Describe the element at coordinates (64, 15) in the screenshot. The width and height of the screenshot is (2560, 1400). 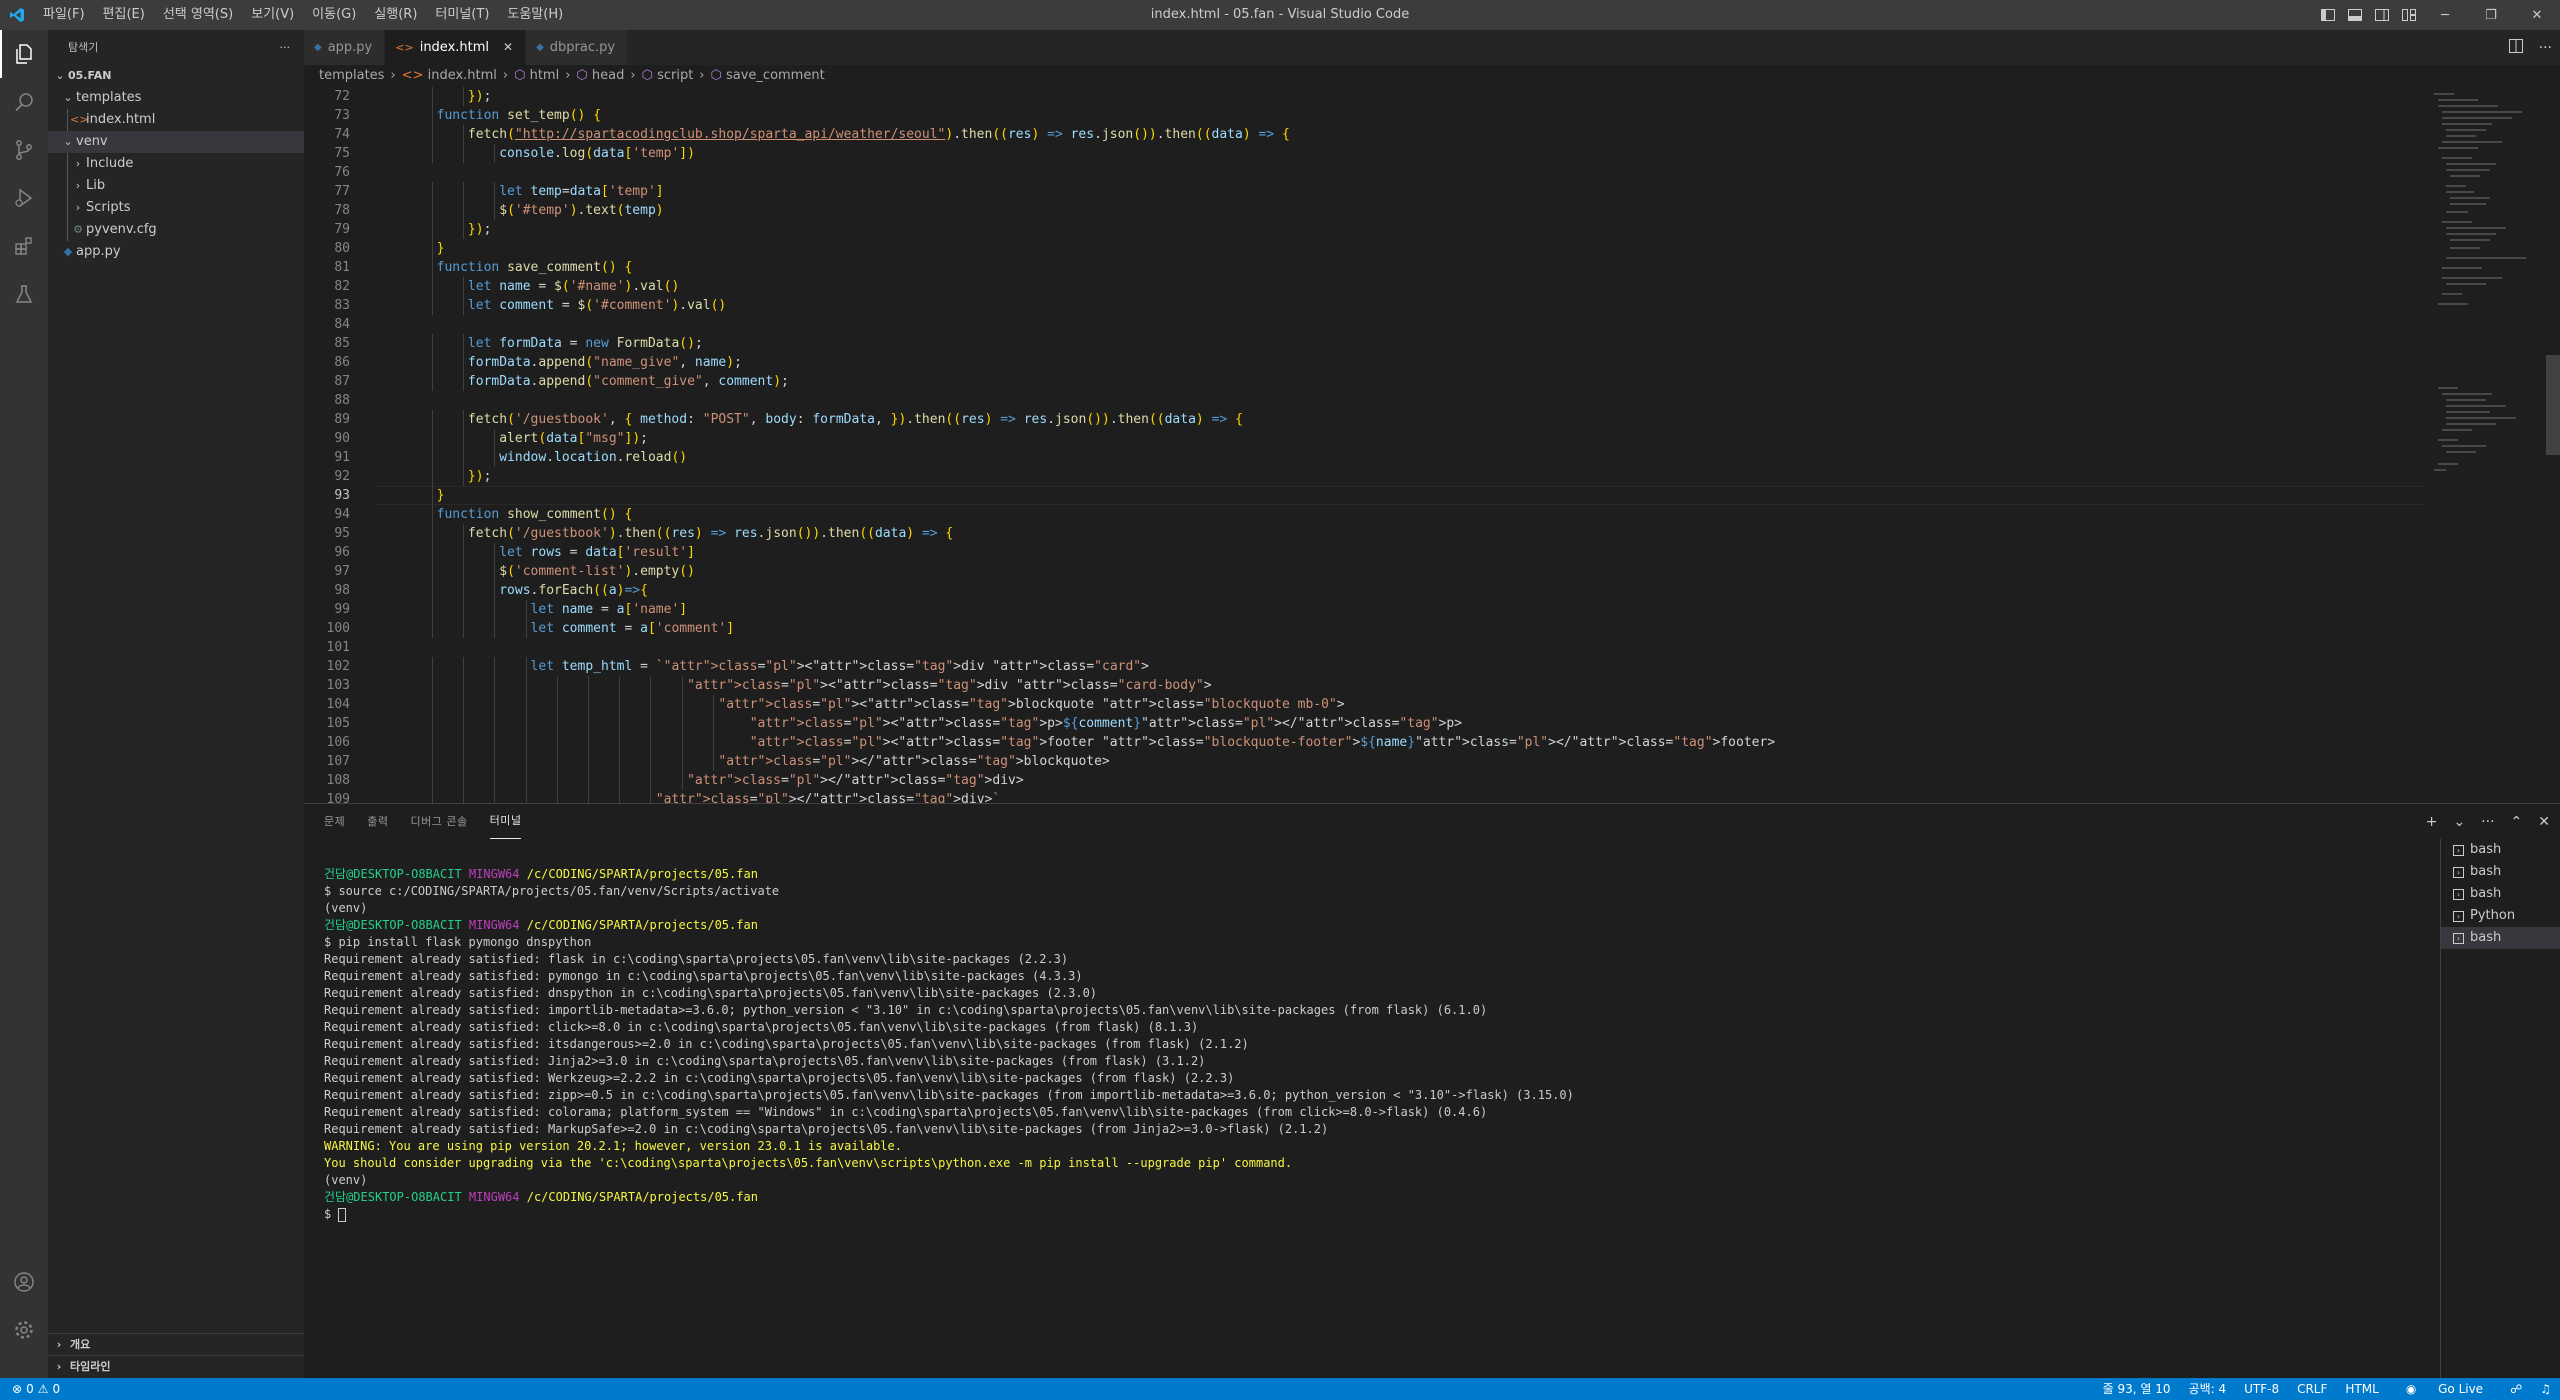
I see `menu-item: 파일(F)` at that location.